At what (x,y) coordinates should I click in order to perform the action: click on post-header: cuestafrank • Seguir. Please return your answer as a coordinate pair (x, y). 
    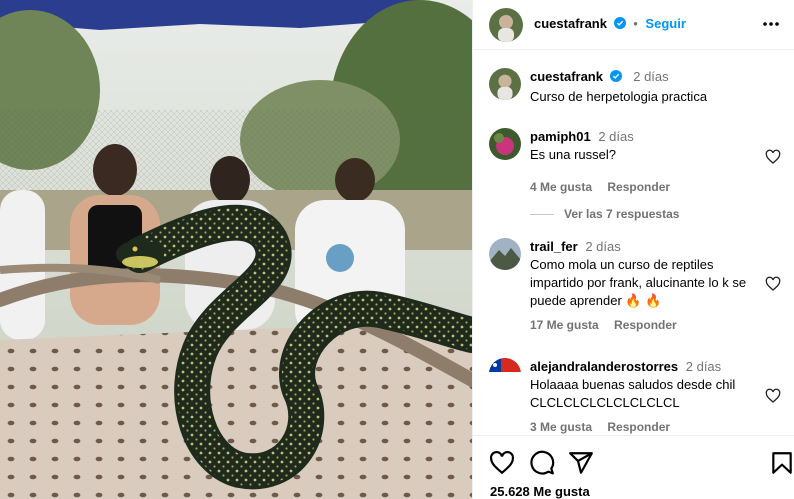
    Looking at the image, I should click on (633, 25).